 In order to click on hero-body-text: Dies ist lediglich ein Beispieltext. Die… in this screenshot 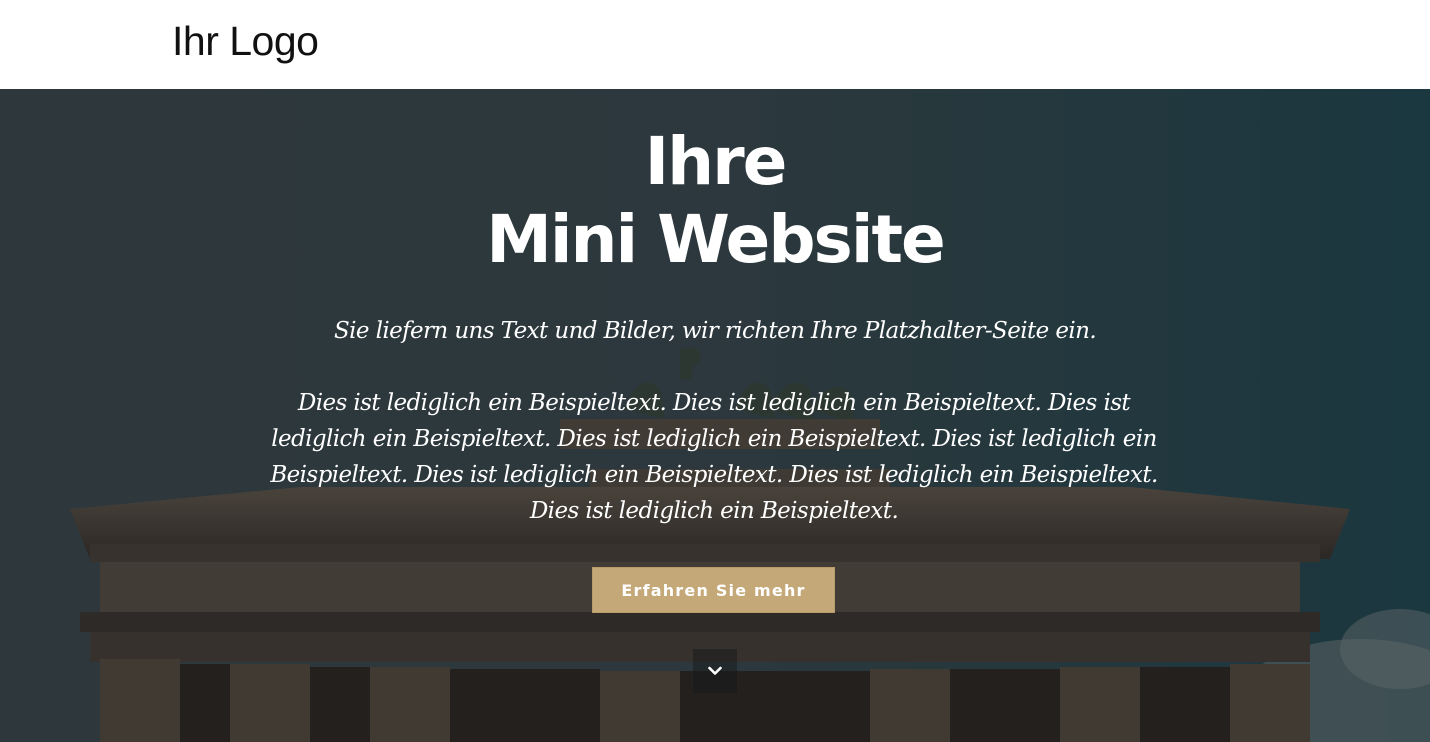, I will do `click(714, 457)`.